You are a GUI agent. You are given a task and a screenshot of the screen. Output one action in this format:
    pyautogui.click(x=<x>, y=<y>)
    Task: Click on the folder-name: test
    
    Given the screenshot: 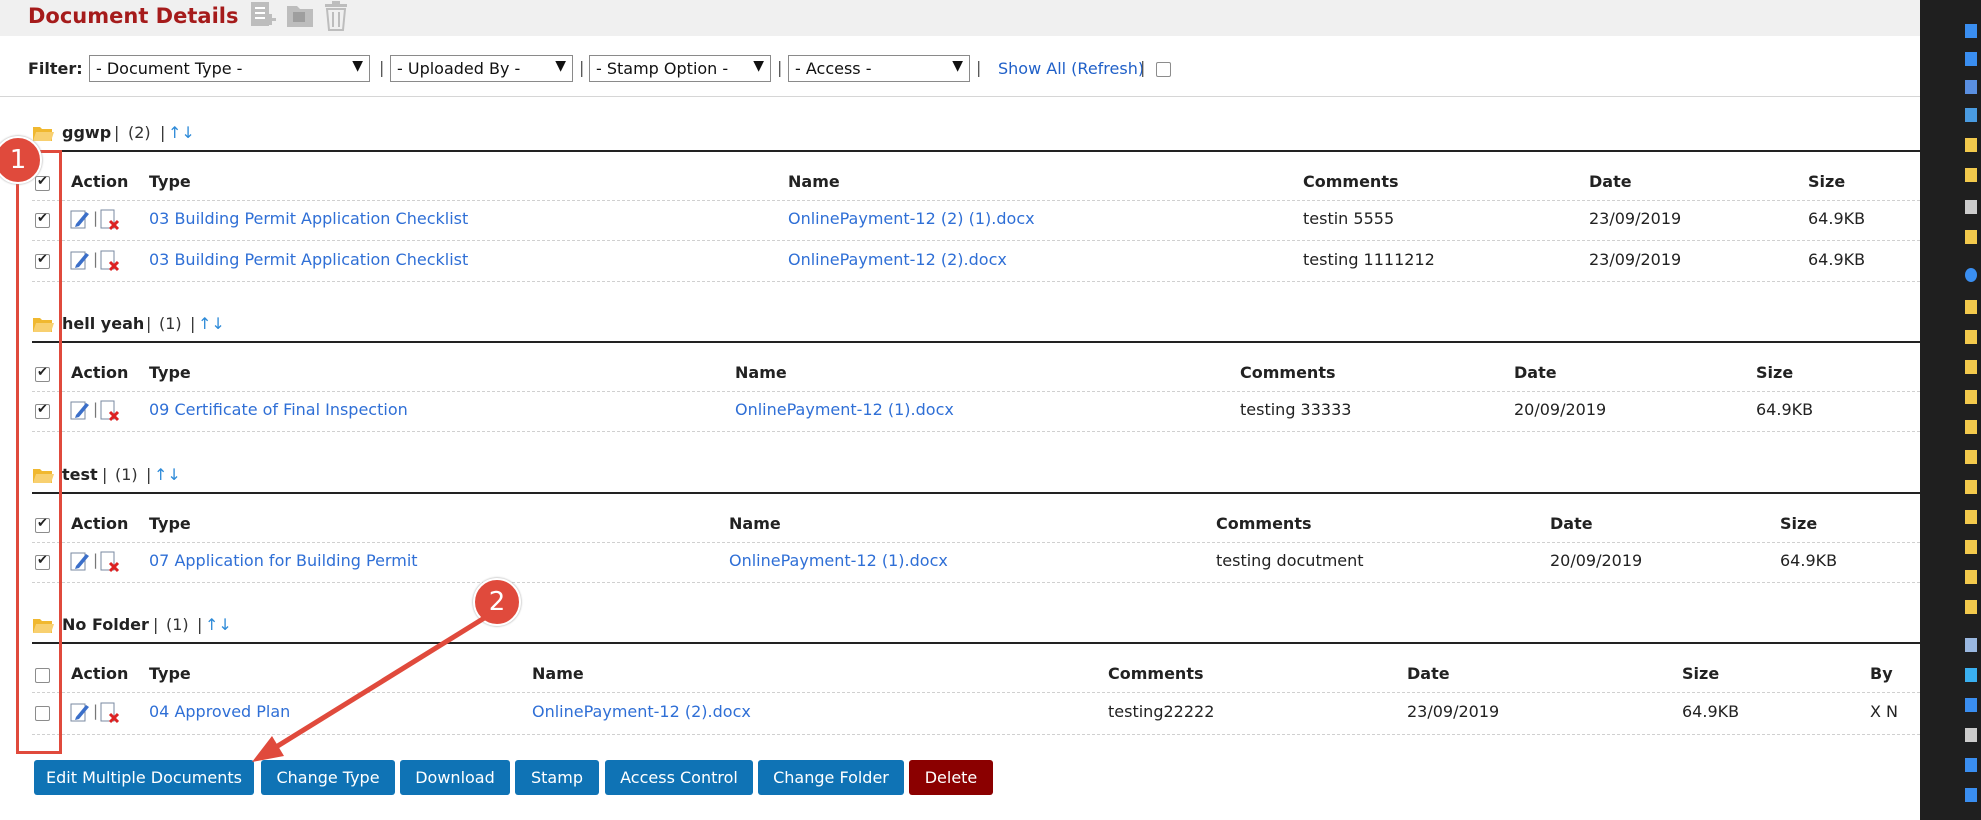 What is the action you would take?
    pyautogui.click(x=80, y=474)
    